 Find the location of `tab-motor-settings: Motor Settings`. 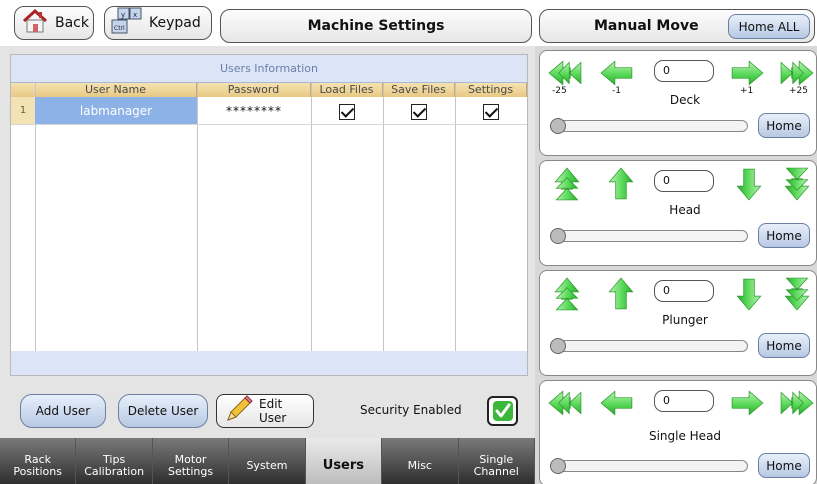

tab-motor-settings: Motor Settings is located at coordinates (191, 461).